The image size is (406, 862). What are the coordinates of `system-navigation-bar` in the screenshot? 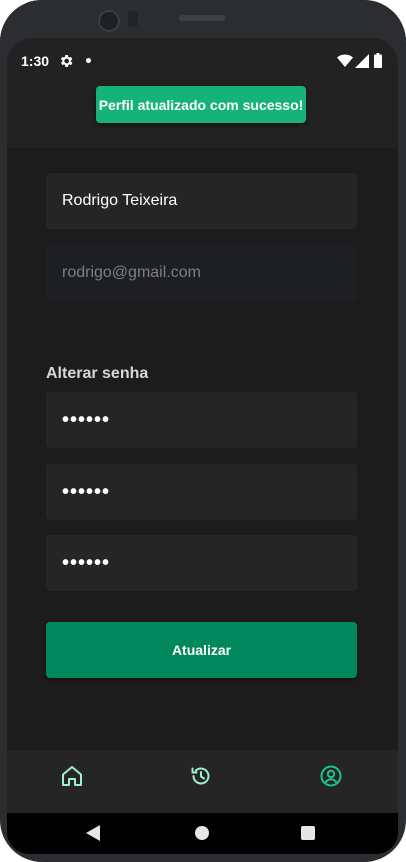 It's located at (202, 833).